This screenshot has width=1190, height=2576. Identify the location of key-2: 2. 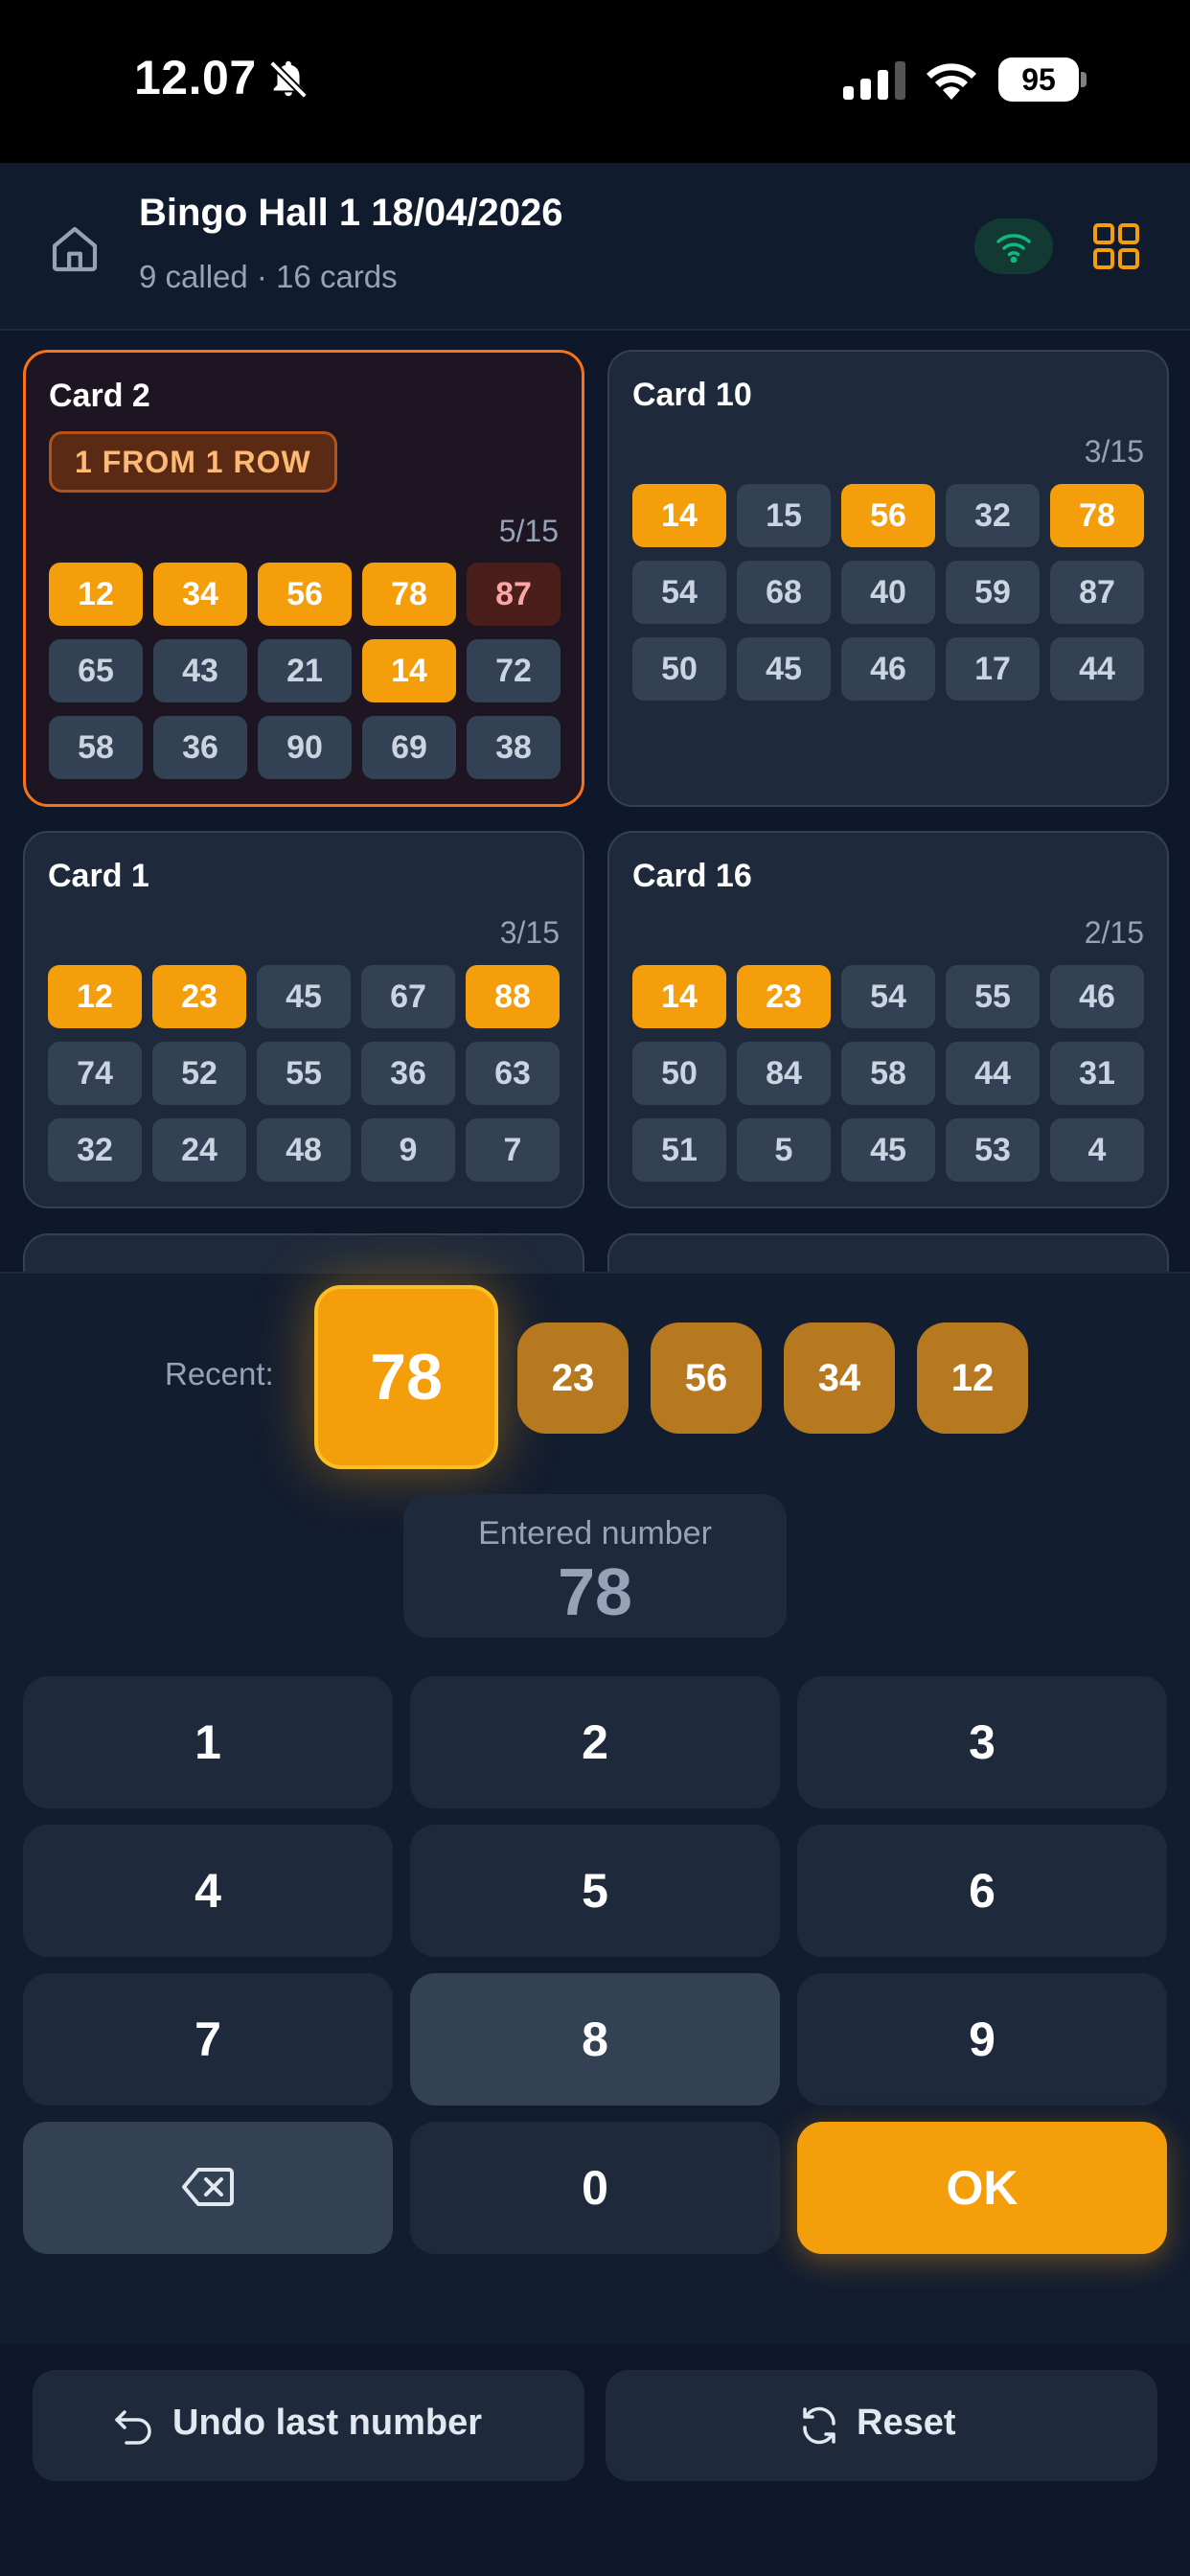
(595, 1742).